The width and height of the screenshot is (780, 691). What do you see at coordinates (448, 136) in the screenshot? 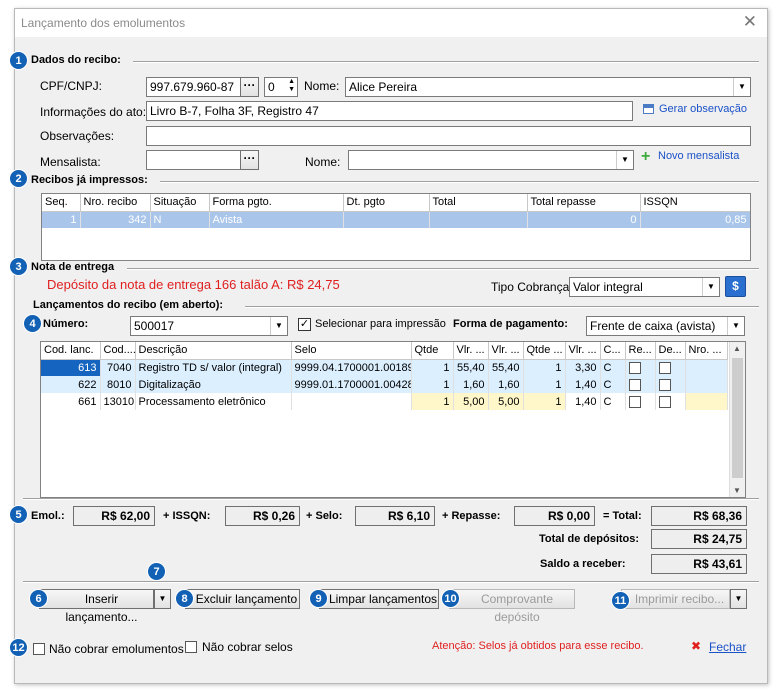
I see `observacoes-input` at bounding box center [448, 136].